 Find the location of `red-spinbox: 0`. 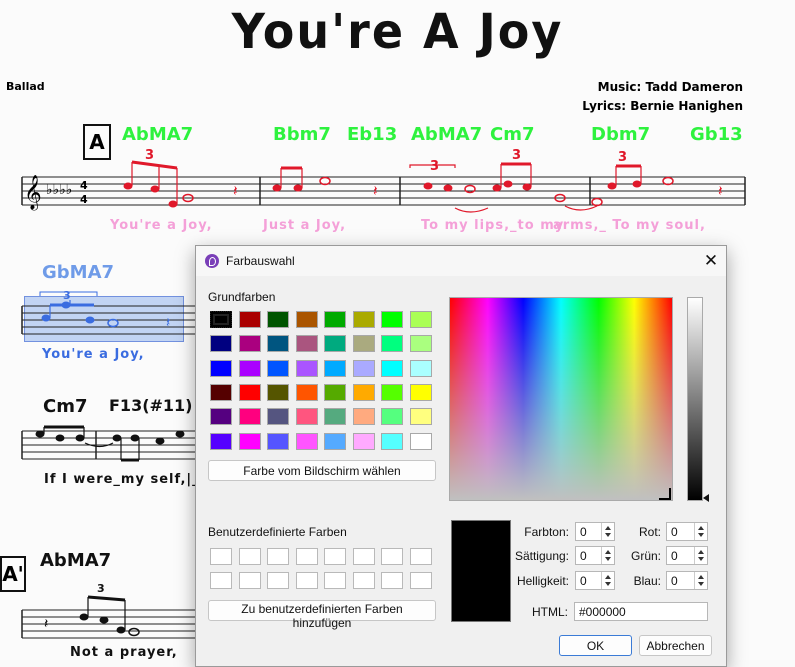

red-spinbox: 0 is located at coordinates (687, 531).